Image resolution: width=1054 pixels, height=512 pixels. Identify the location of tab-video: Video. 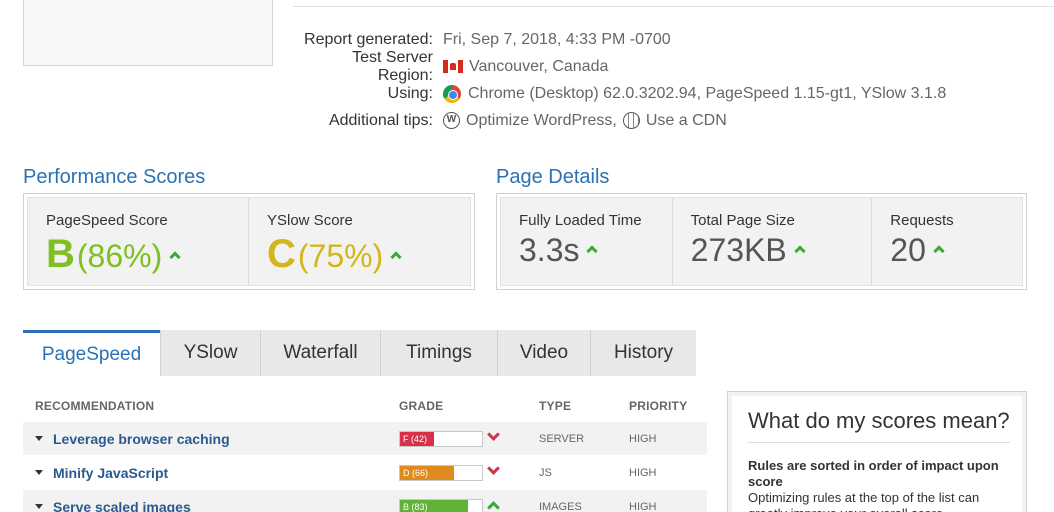
(543, 353).